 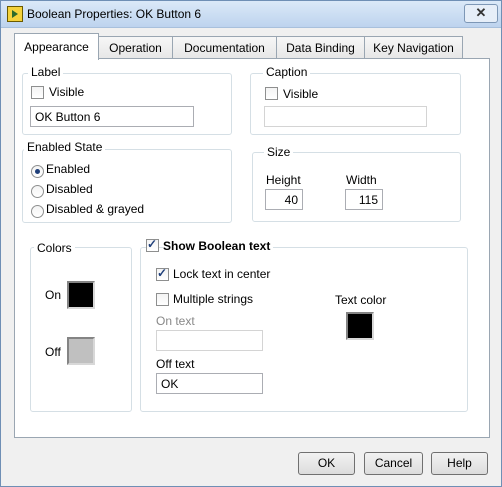 I want to click on show-boolean-text-label: Show Boolean text, so click(x=218, y=246).